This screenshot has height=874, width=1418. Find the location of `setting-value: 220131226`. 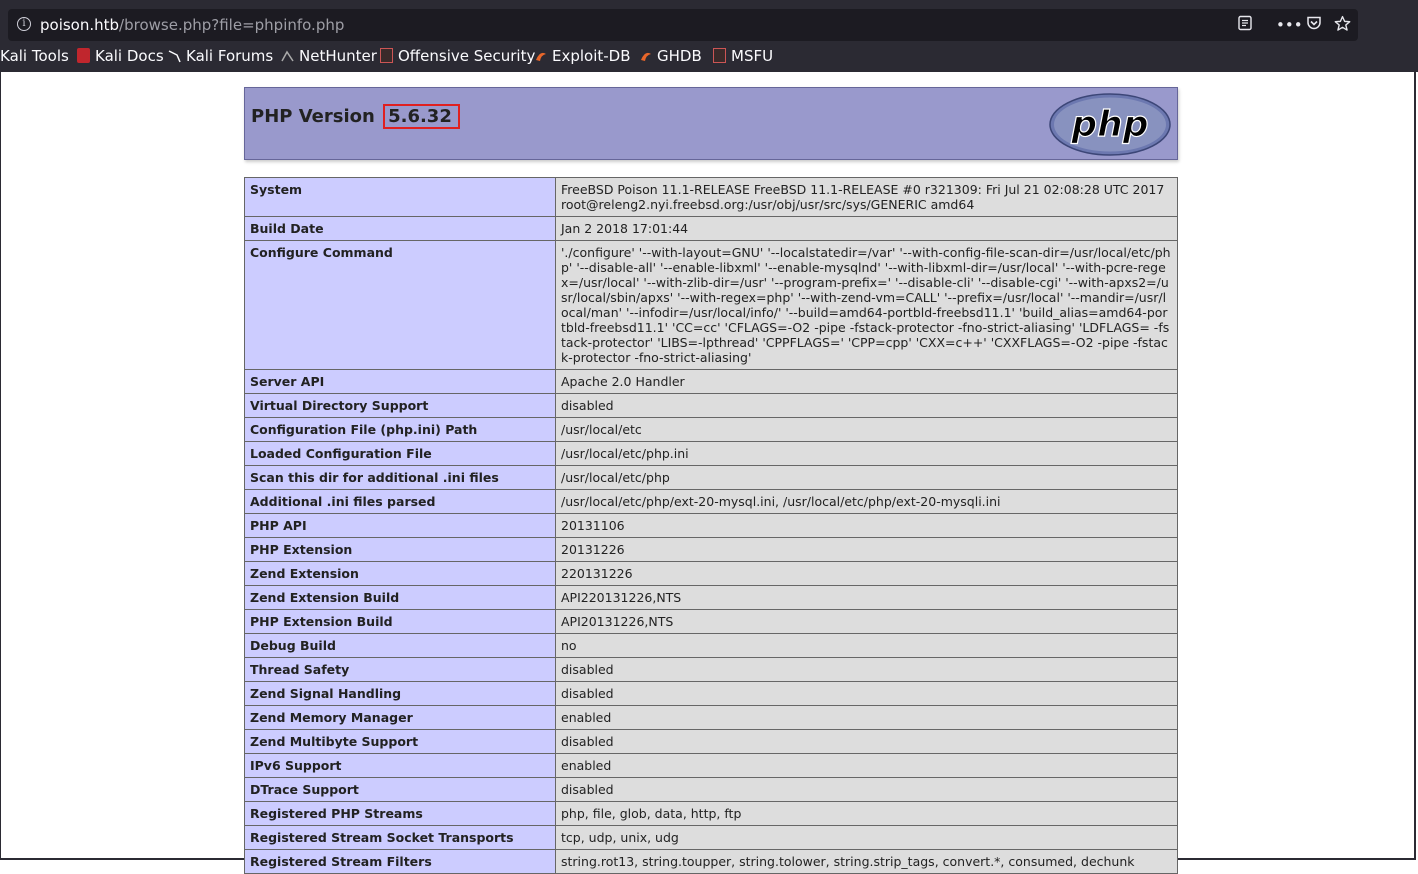

setting-value: 220131226 is located at coordinates (866, 573).